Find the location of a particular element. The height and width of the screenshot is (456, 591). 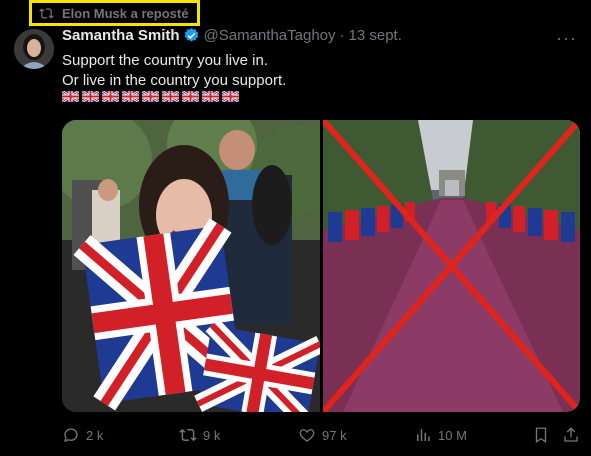

repost-indicator: Elon Musk a reposté is located at coordinates (114, 13).